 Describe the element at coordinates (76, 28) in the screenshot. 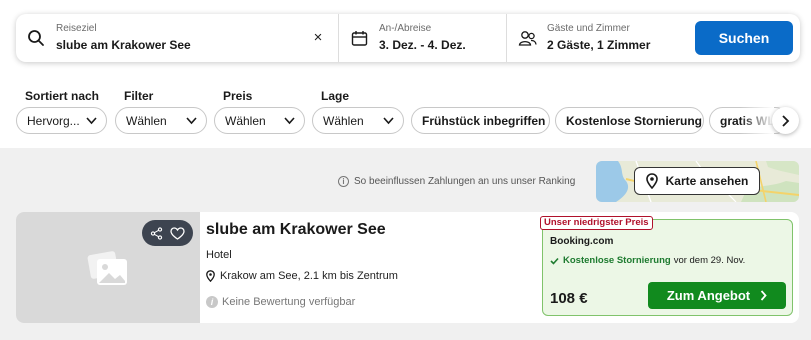

I see `destination-label: Reiseziel` at that location.